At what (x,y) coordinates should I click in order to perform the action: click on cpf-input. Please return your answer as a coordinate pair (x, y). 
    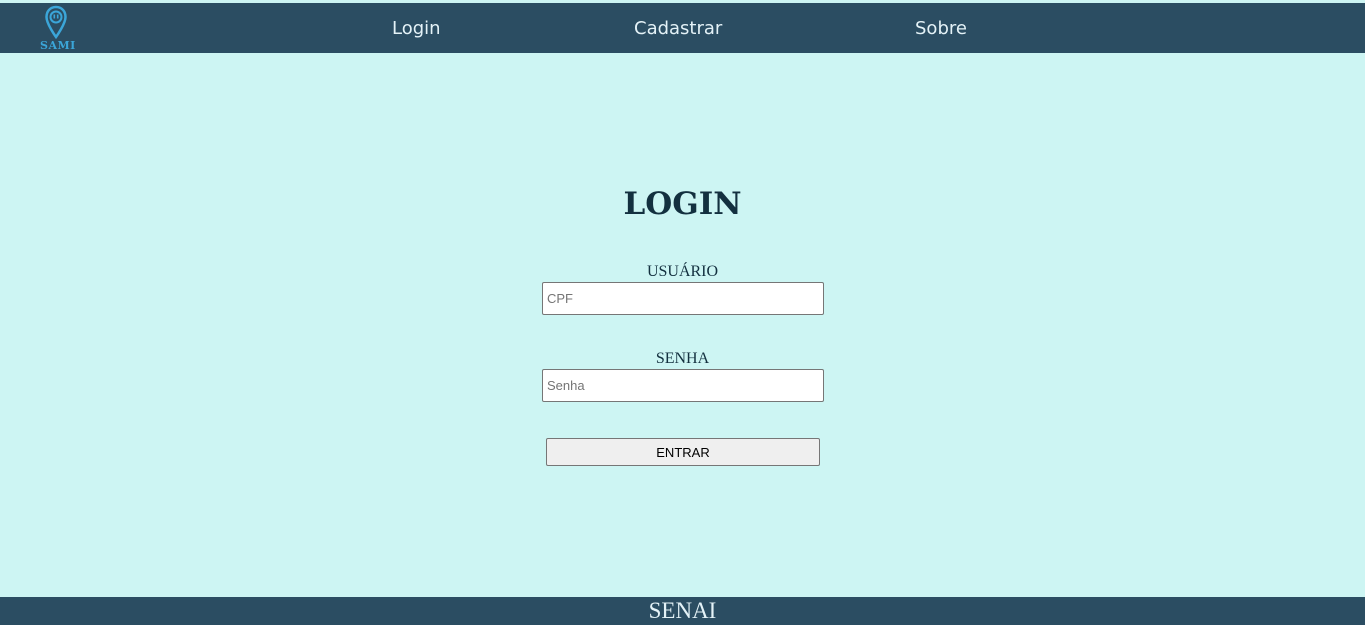
    Looking at the image, I should click on (683, 298).